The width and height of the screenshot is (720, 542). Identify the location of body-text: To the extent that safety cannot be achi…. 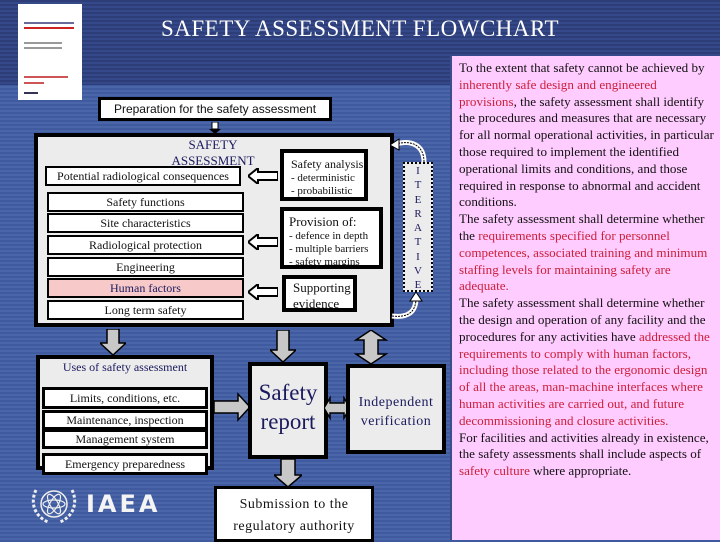
(582, 67).